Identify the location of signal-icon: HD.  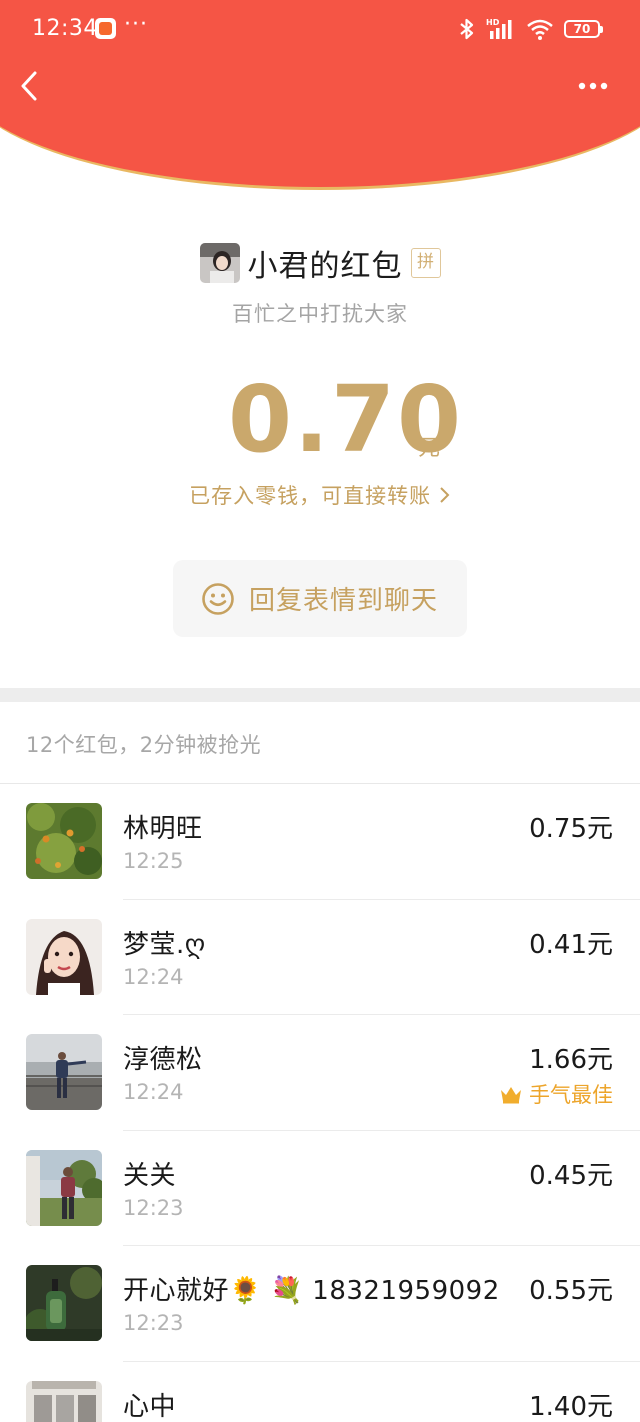
(499, 28).